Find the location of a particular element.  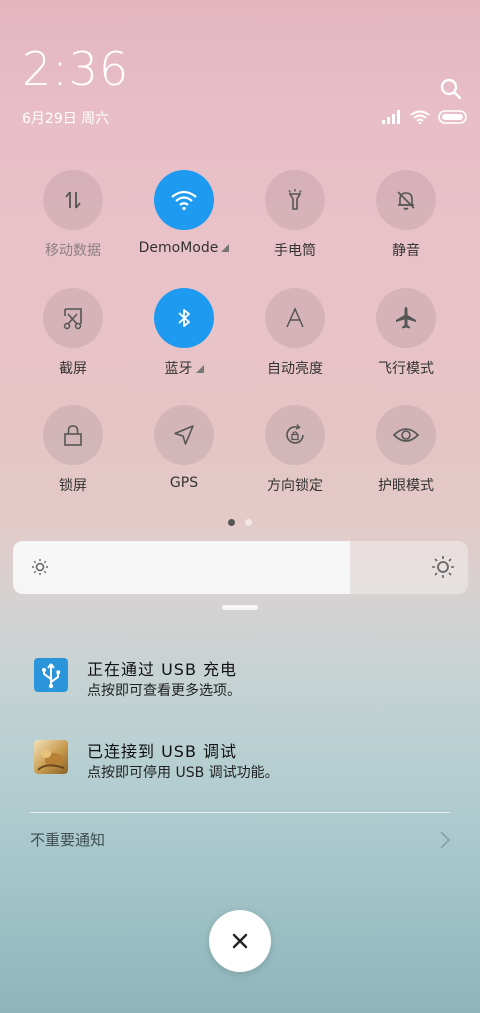

notification-title: 已连接到 USB 调试 is located at coordinates (162, 751).